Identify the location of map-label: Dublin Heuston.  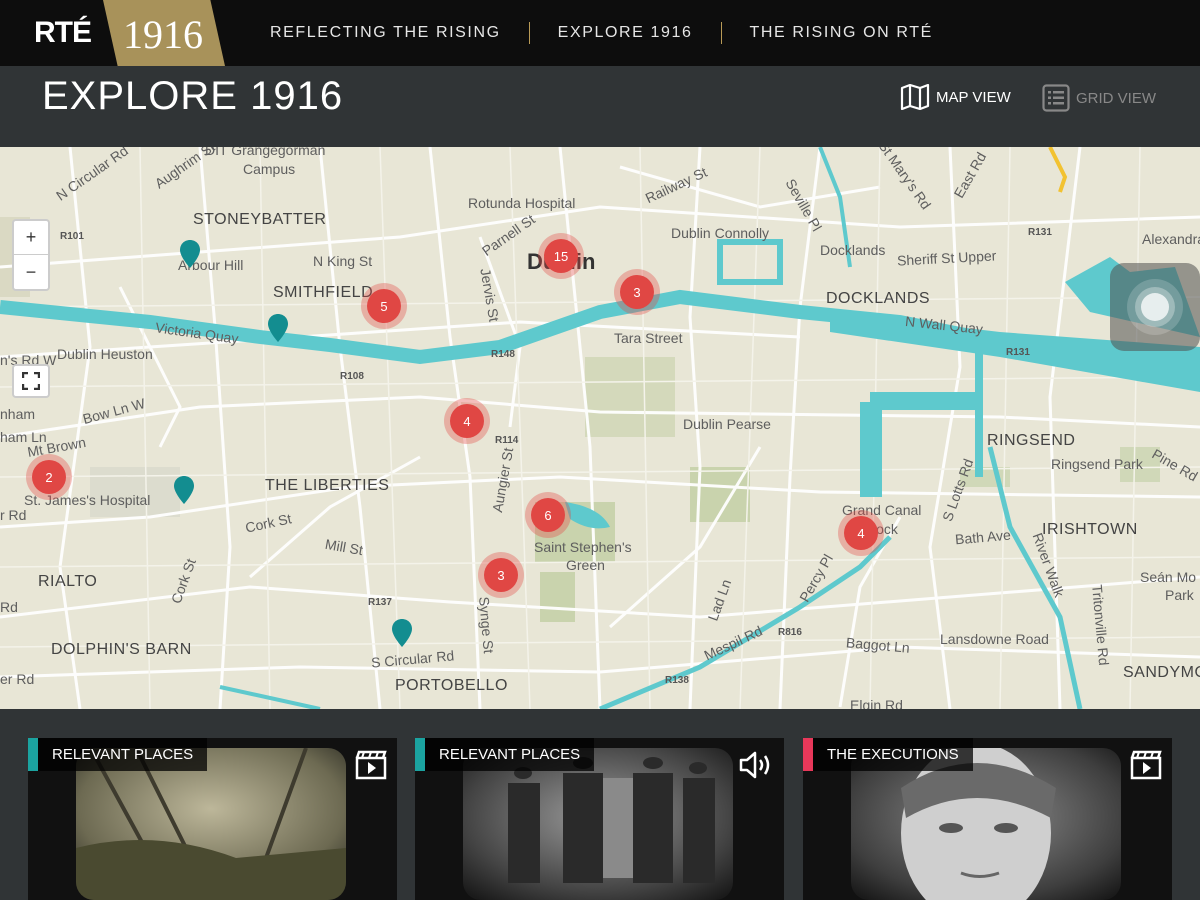
(105, 354).